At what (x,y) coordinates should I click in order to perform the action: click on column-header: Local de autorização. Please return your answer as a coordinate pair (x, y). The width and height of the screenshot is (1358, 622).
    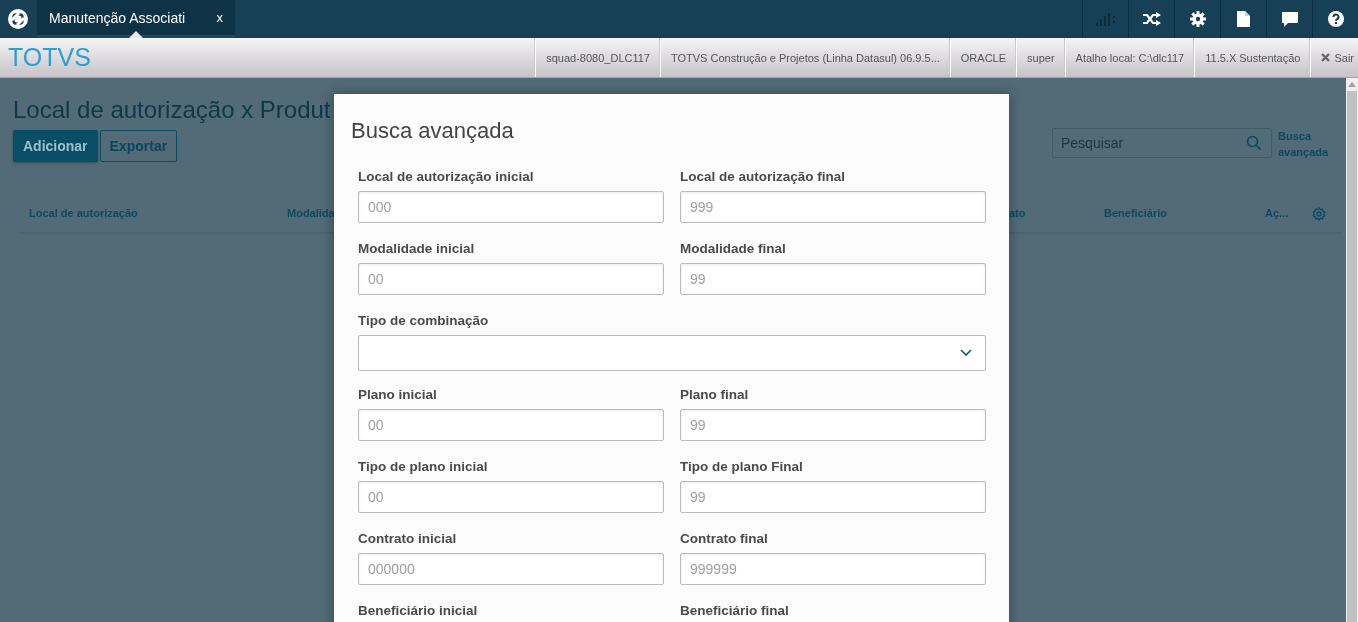
    Looking at the image, I should click on (83, 213).